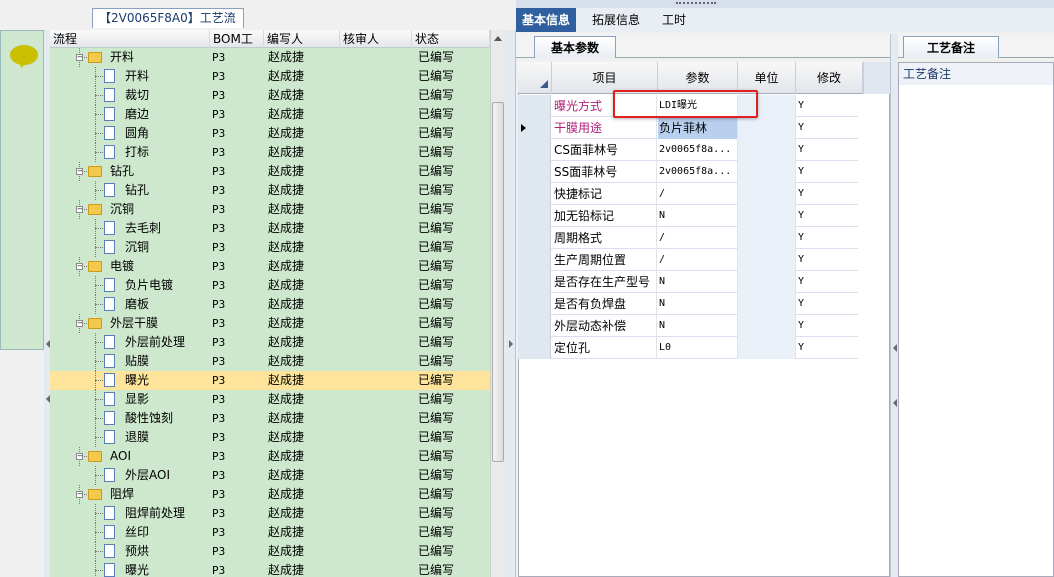 The image size is (1054, 577). I want to click on param-row: 是否存在生产型号 N Y, so click(688, 282).